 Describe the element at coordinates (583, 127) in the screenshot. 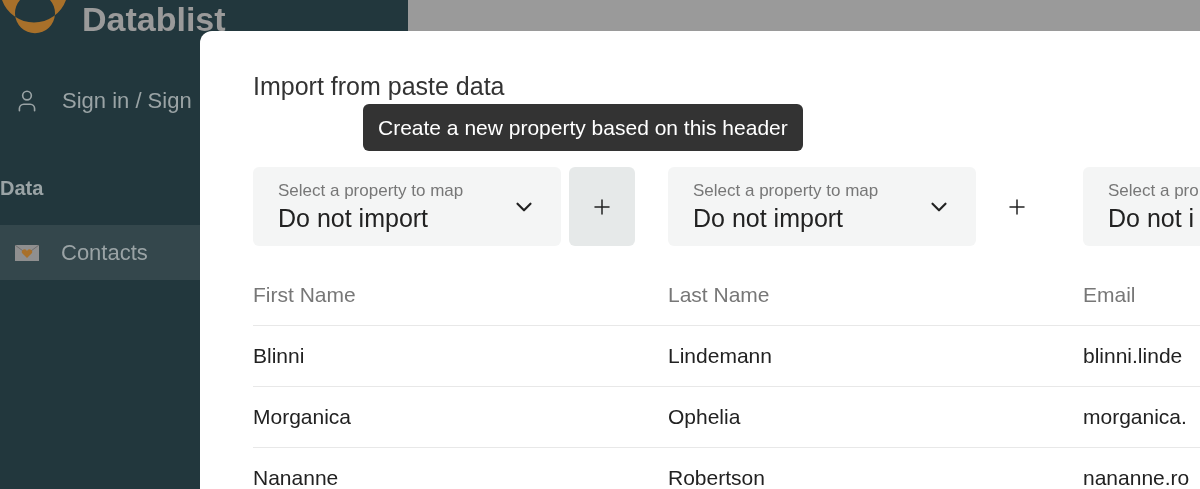

I see `tooltip: Create a new property based on this header` at that location.